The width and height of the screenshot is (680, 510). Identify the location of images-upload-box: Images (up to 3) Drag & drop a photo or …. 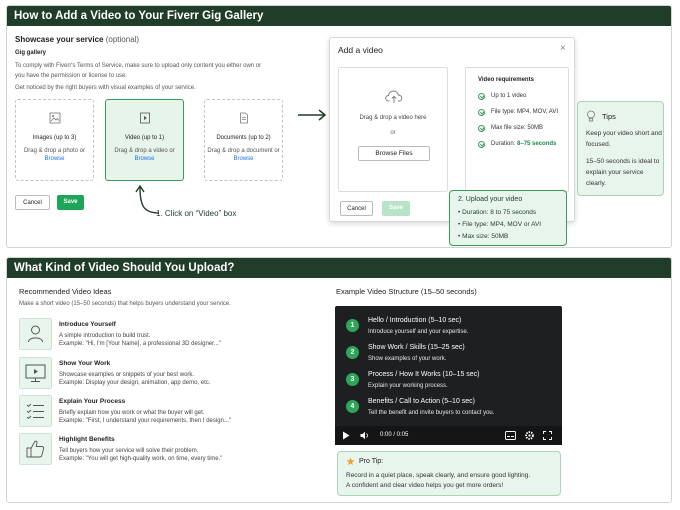
(54, 140).